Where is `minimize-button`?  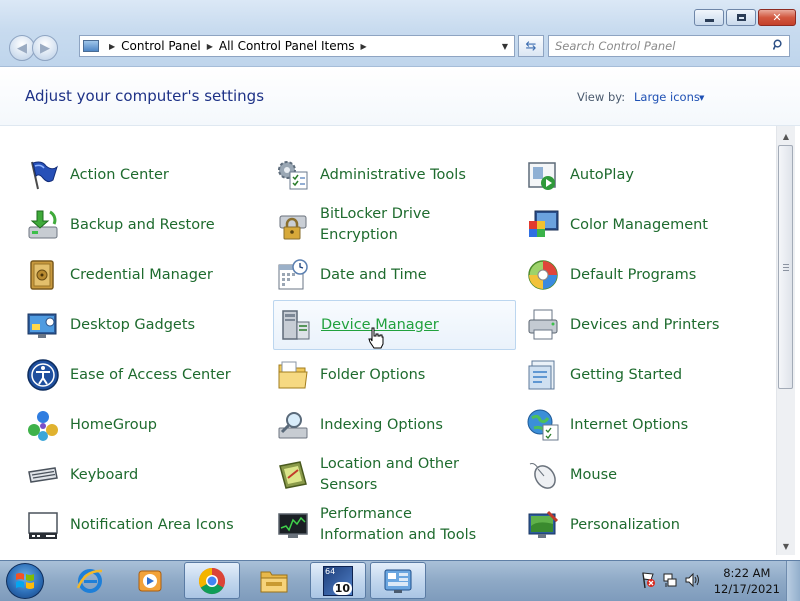 minimize-button is located at coordinates (709, 17).